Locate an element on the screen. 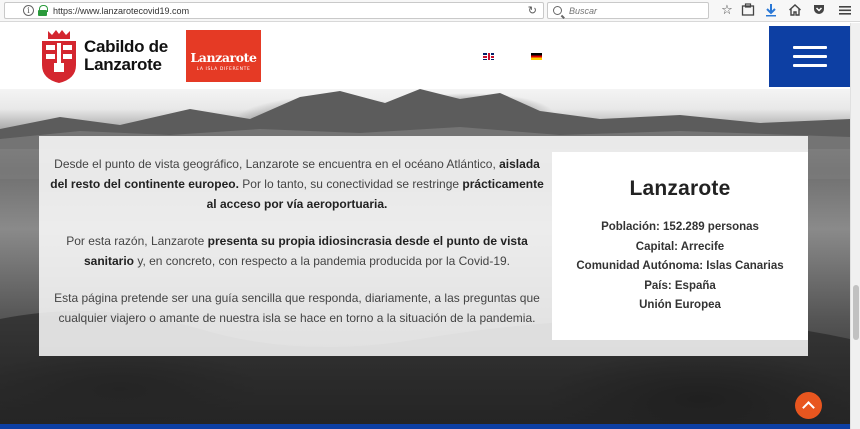 Image resolution: width=860 pixels, height=429 pixels. browser-toolbar: i https://www.lanzarotecovid19.com ↻ ☆ is located at coordinates (430, 11).